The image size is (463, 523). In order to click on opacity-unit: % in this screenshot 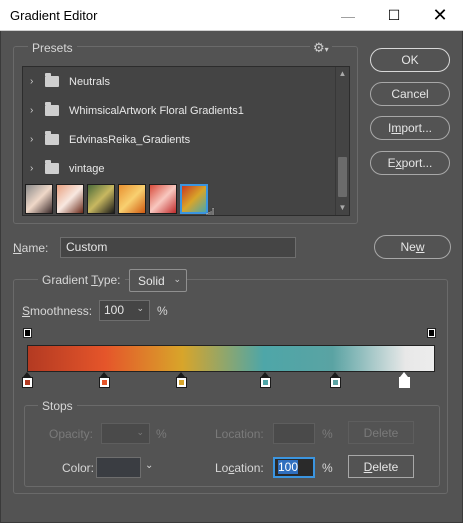, I will do `click(161, 434)`.